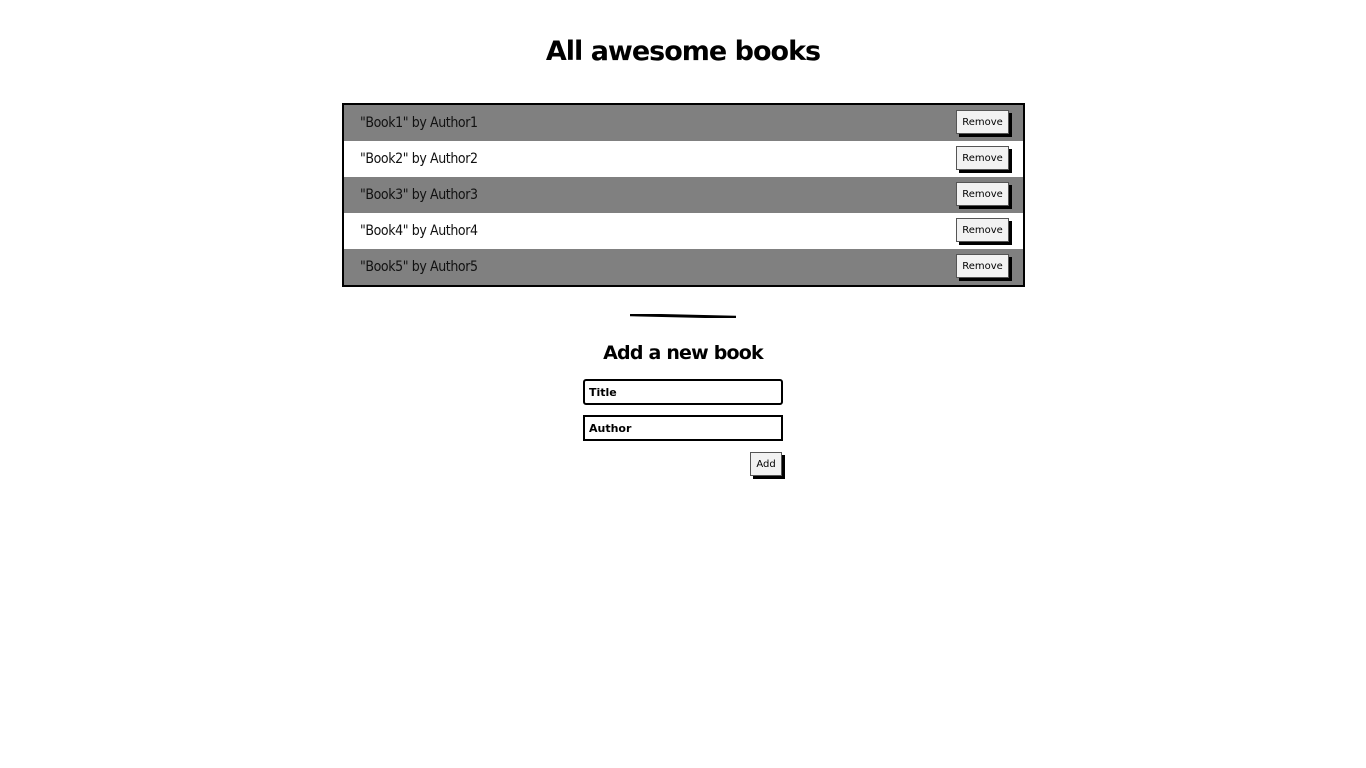  I want to click on book-entry-text: "Book1" by Author1, so click(419, 123).